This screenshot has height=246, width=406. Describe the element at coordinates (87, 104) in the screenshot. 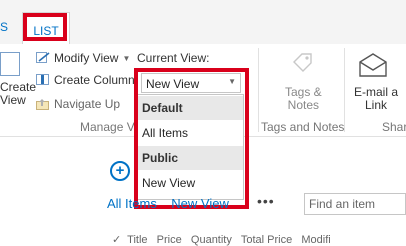

I see `navigate-up-label: Navigate Up` at that location.